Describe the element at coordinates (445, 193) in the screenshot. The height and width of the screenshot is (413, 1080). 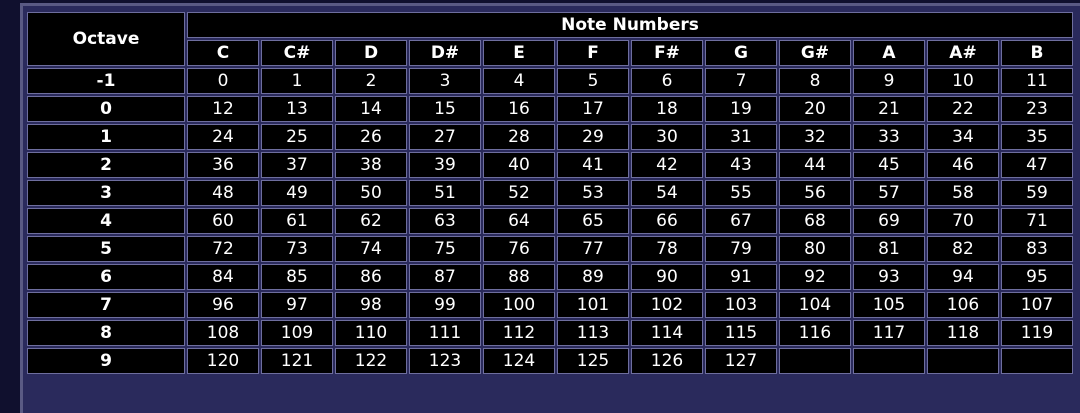
I see `note-number-cell: 51` at that location.